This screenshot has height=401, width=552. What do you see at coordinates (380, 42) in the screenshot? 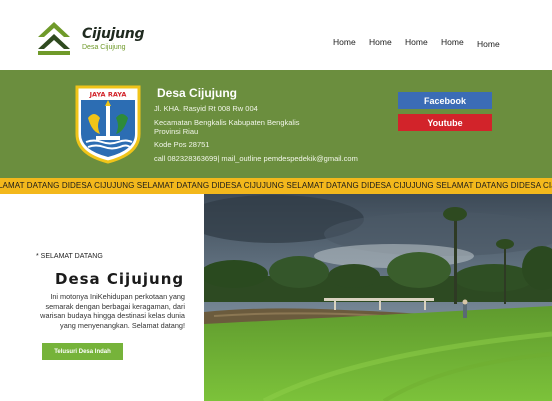
I see `nav-item-home-2: Home` at bounding box center [380, 42].